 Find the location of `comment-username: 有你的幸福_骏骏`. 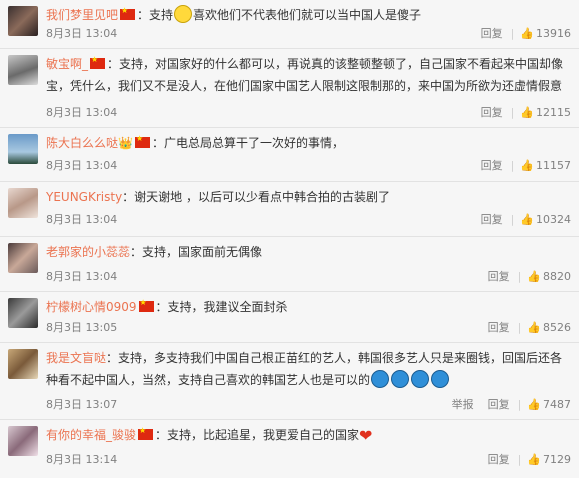

comment-username: 有你的幸福_骏骏 is located at coordinates (91, 435).